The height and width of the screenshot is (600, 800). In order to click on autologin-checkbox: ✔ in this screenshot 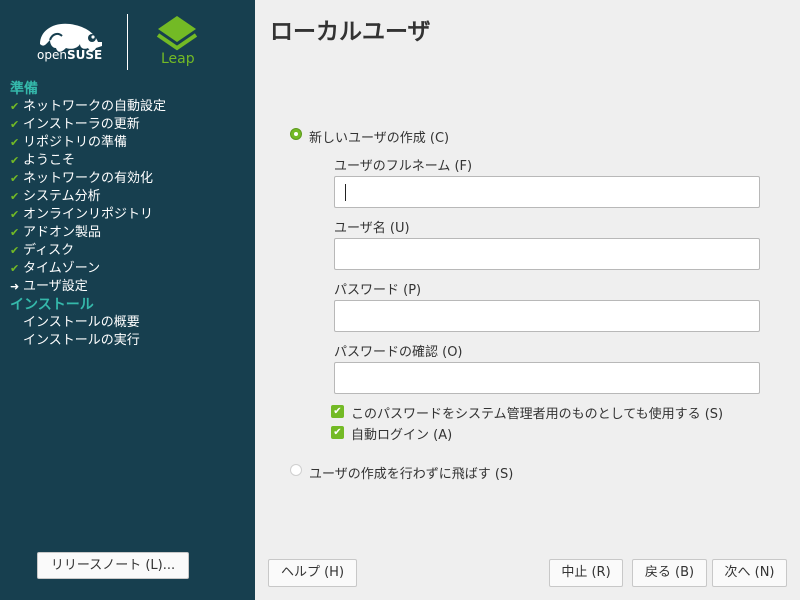, I will do `click(337, 432)`.